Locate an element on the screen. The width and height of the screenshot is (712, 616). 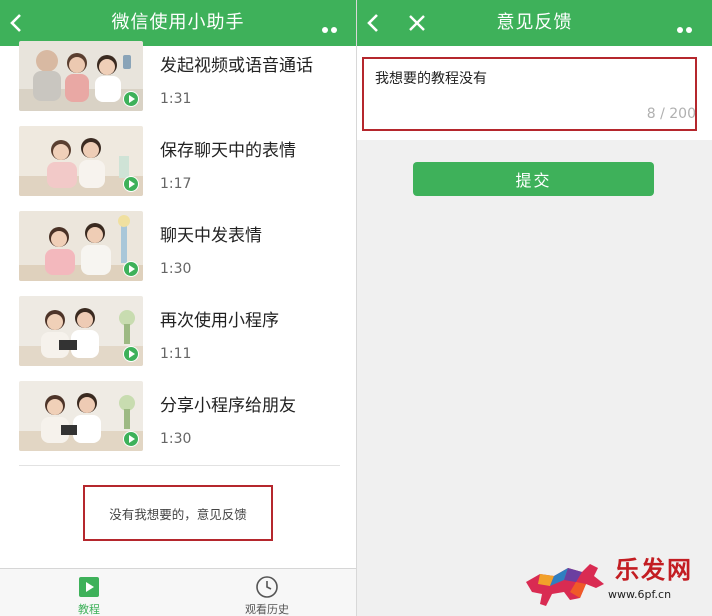
play-video-icon is located at coordinates (89, 587).